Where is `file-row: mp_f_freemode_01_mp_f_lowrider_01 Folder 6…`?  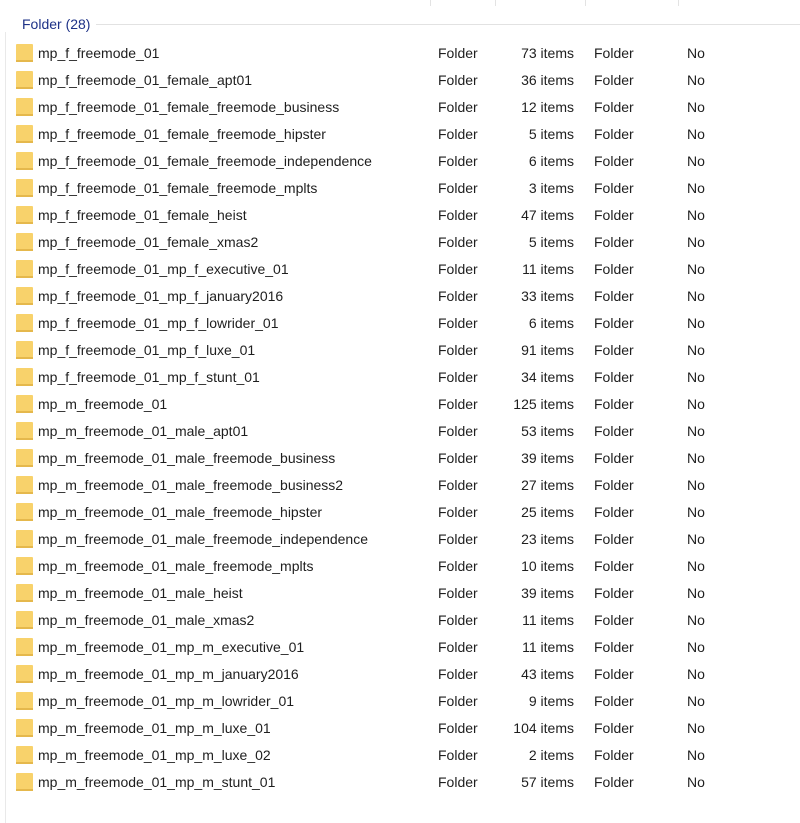
file-row: mp_f_freemode_01_mp_f_lowrider_01 Folder 6… is located at coordinates (400, 323).